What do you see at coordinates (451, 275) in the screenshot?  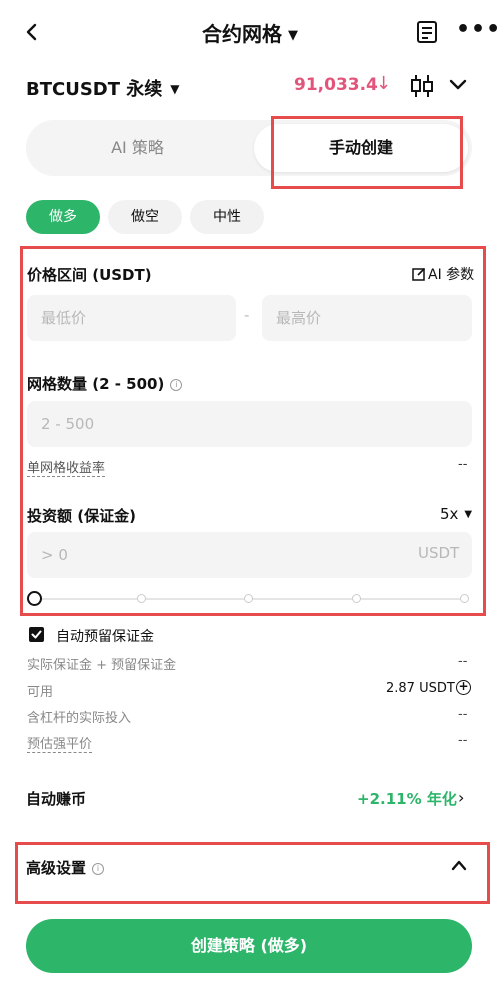 I see `ai-params-label: AI 参数` at bounding box center [451, 275].